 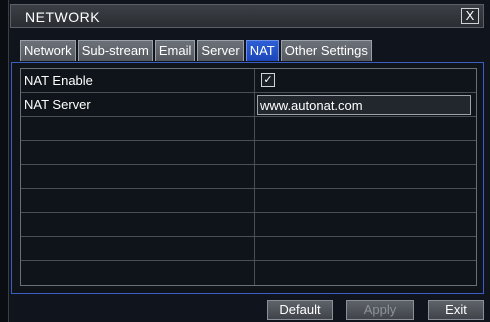 I want to click on nat-server-label: NAT Server, so click(x=138, y=104).